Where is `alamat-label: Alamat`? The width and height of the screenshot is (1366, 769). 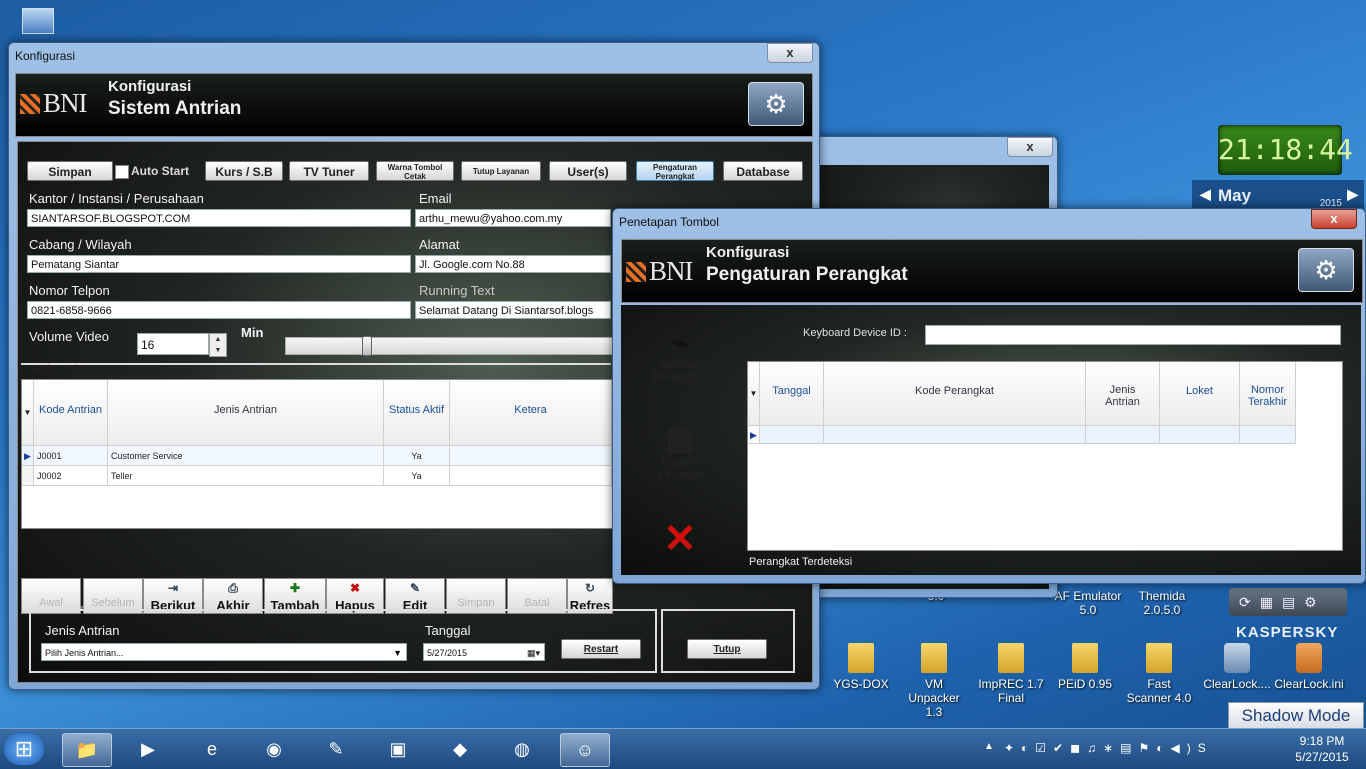
alamat-label: Alamat is located at coordinates (439, 244).